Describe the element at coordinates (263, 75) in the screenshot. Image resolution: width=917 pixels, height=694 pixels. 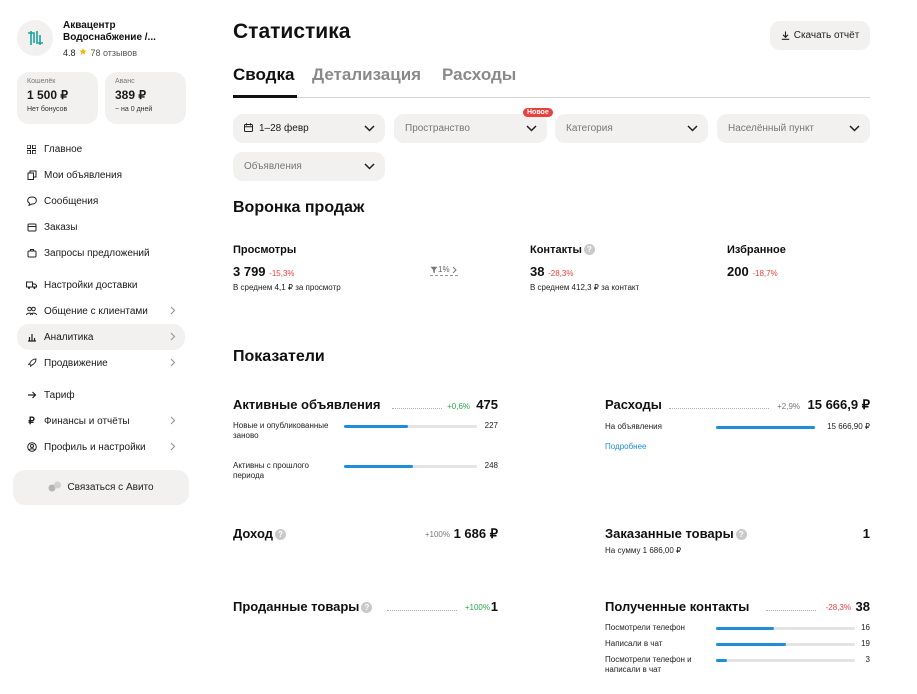
I see `tab-summary: Сводка` at that location.